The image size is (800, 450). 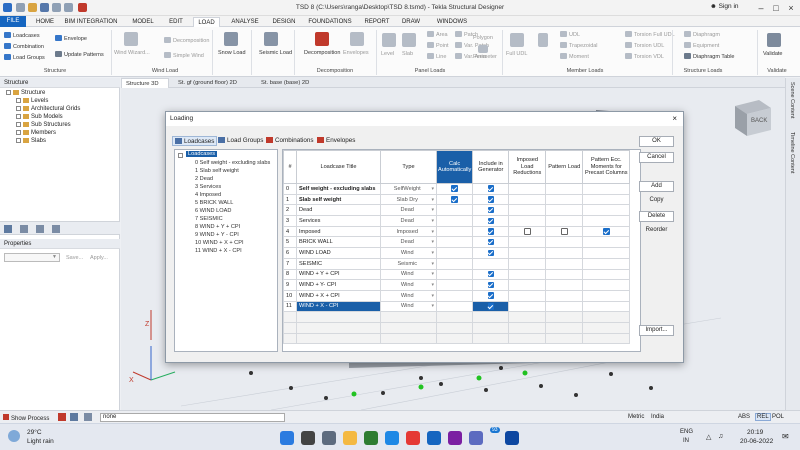 What do you see at coordinates (43, 125) in the screenshot?
I see `tree-item-sub-structures: Sub Structures` at bounding box center [43, 125].